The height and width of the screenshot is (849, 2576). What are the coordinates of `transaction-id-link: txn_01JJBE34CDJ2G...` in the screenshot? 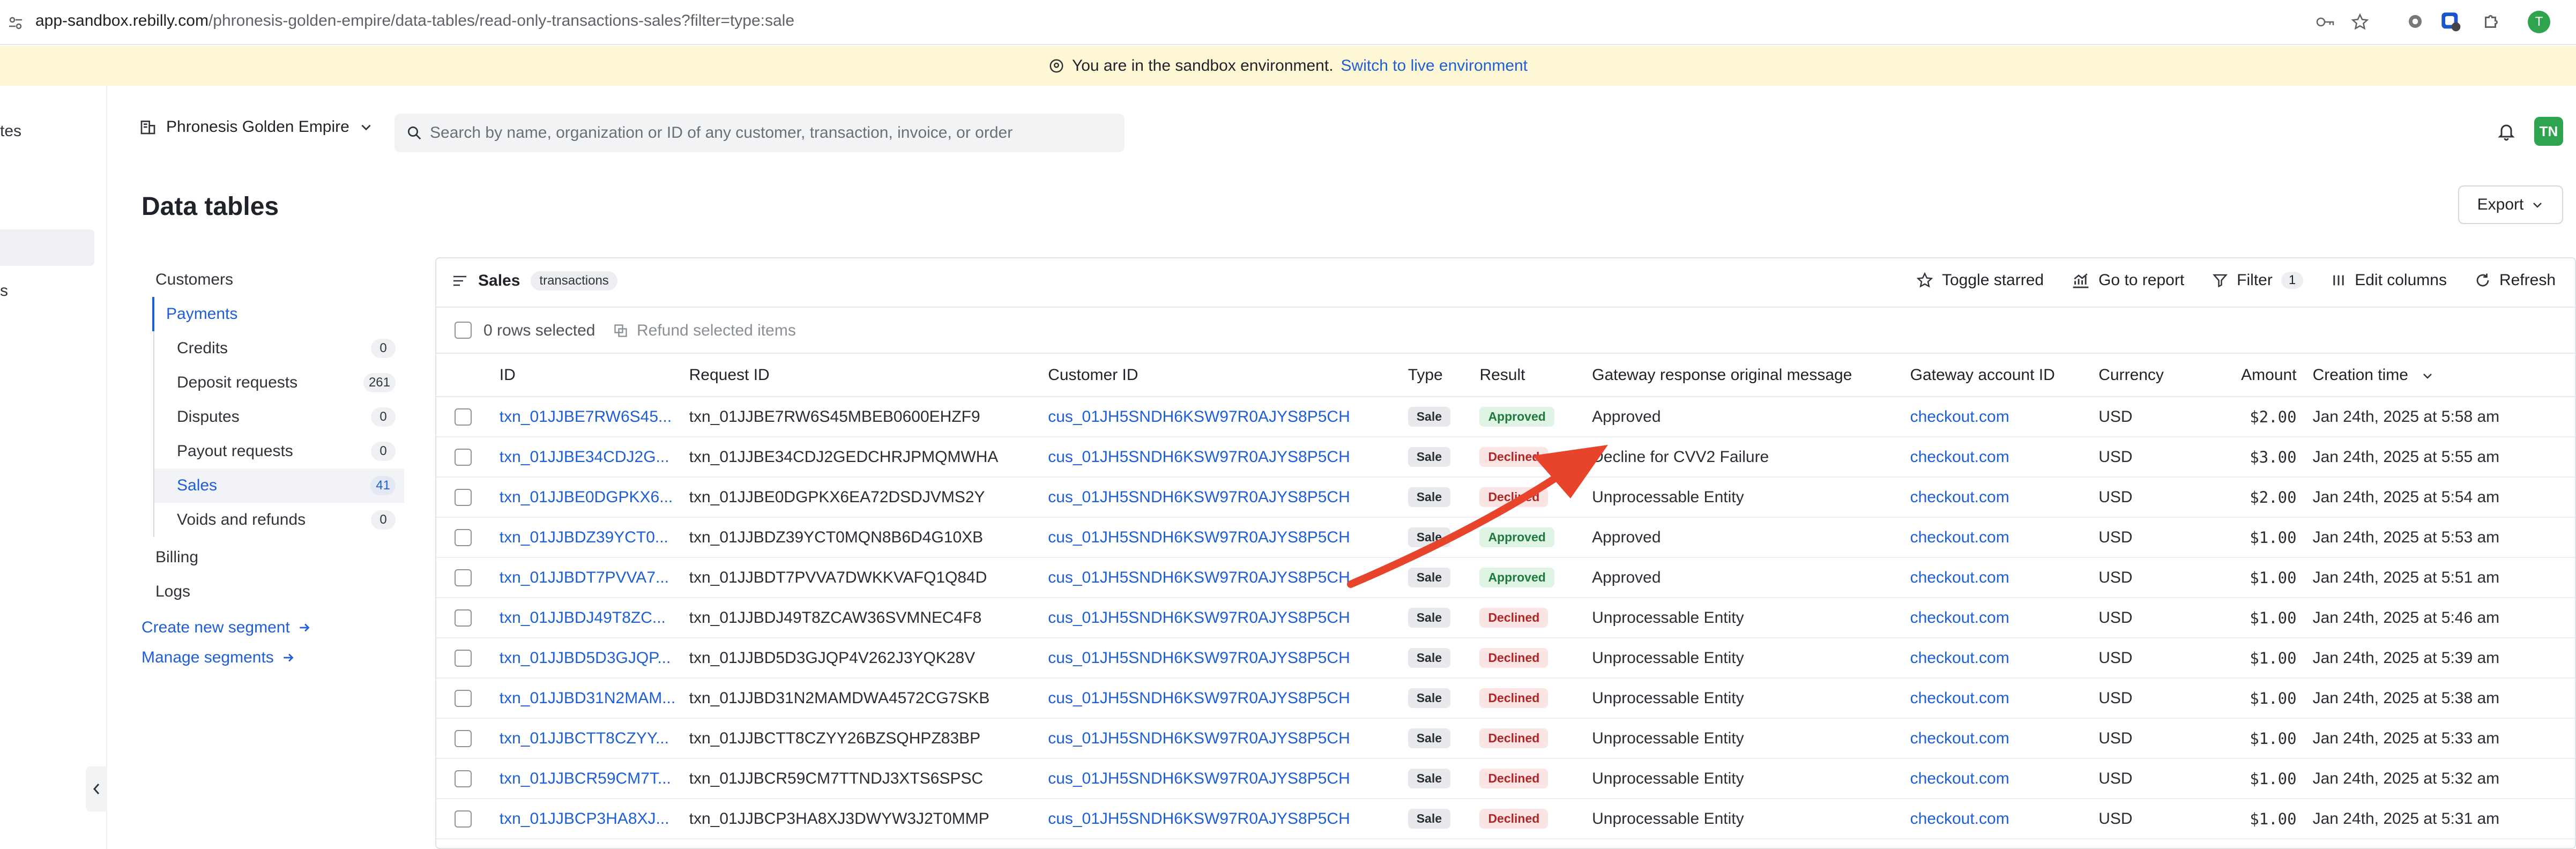 It's located at (594, 457).